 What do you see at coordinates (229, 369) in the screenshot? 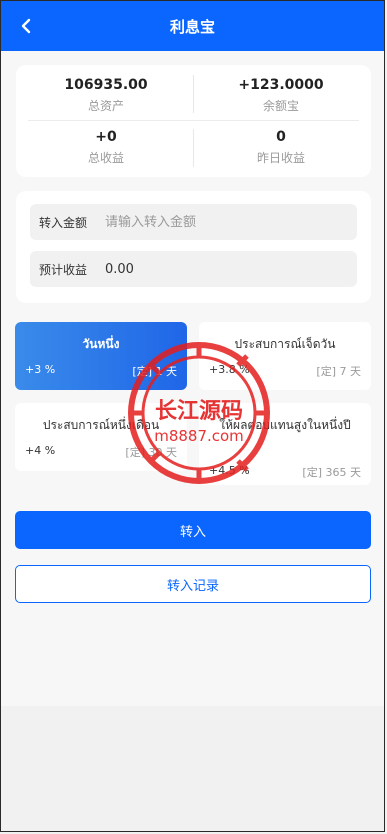
I see `plan-rate: +3.8 %` at bounding box center [229, 369].